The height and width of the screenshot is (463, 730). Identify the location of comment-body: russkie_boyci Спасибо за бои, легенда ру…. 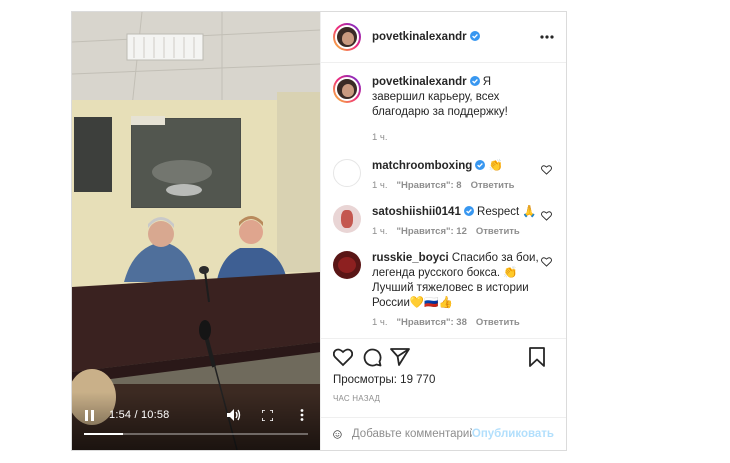
(459, 281).